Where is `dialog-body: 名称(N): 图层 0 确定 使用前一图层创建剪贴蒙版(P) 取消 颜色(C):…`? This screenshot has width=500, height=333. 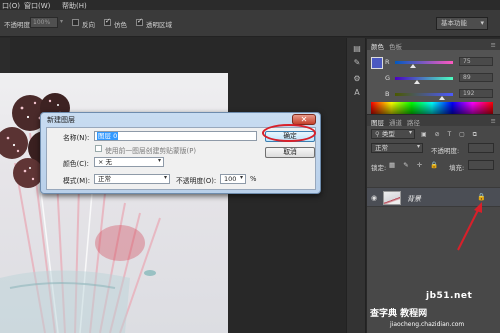
dialog-body: 名称(N): 图层 0 确定 使用前一图层创建剪贴蒙版(P) 取消 颜色(C):… is located at coordinates (181, 158).